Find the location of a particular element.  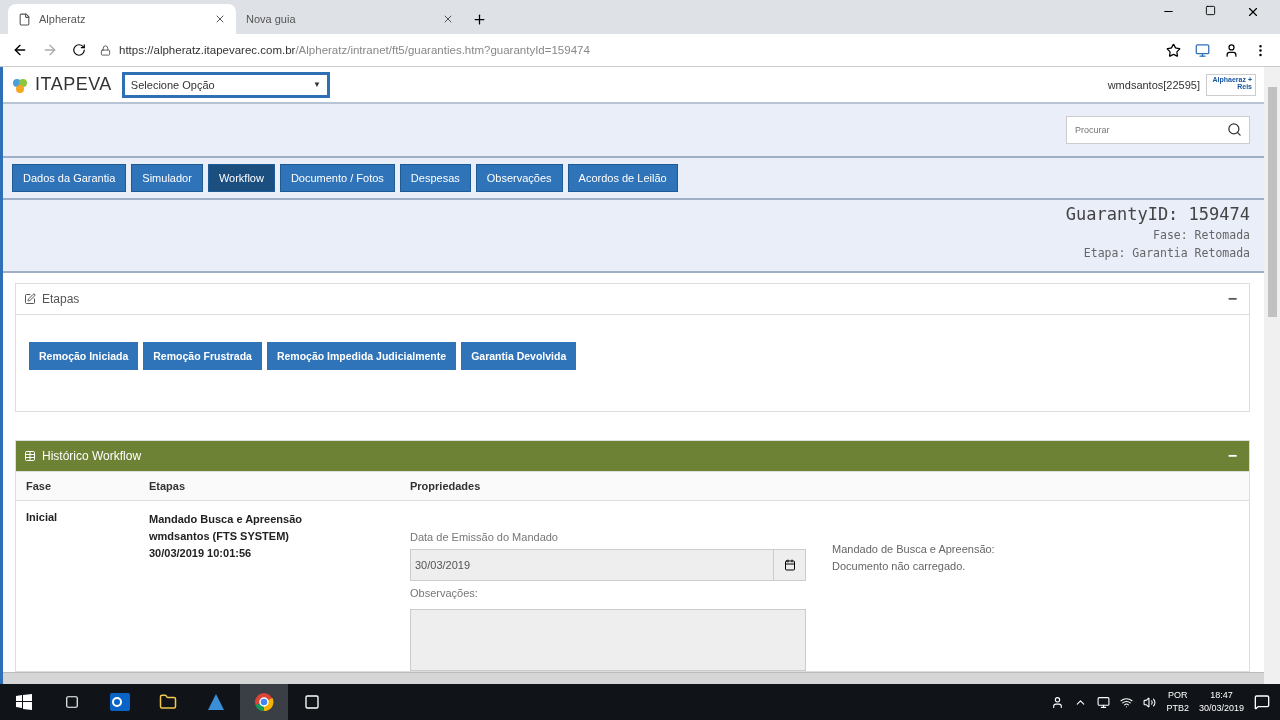

notes-field is located at coordinates (608, 639).